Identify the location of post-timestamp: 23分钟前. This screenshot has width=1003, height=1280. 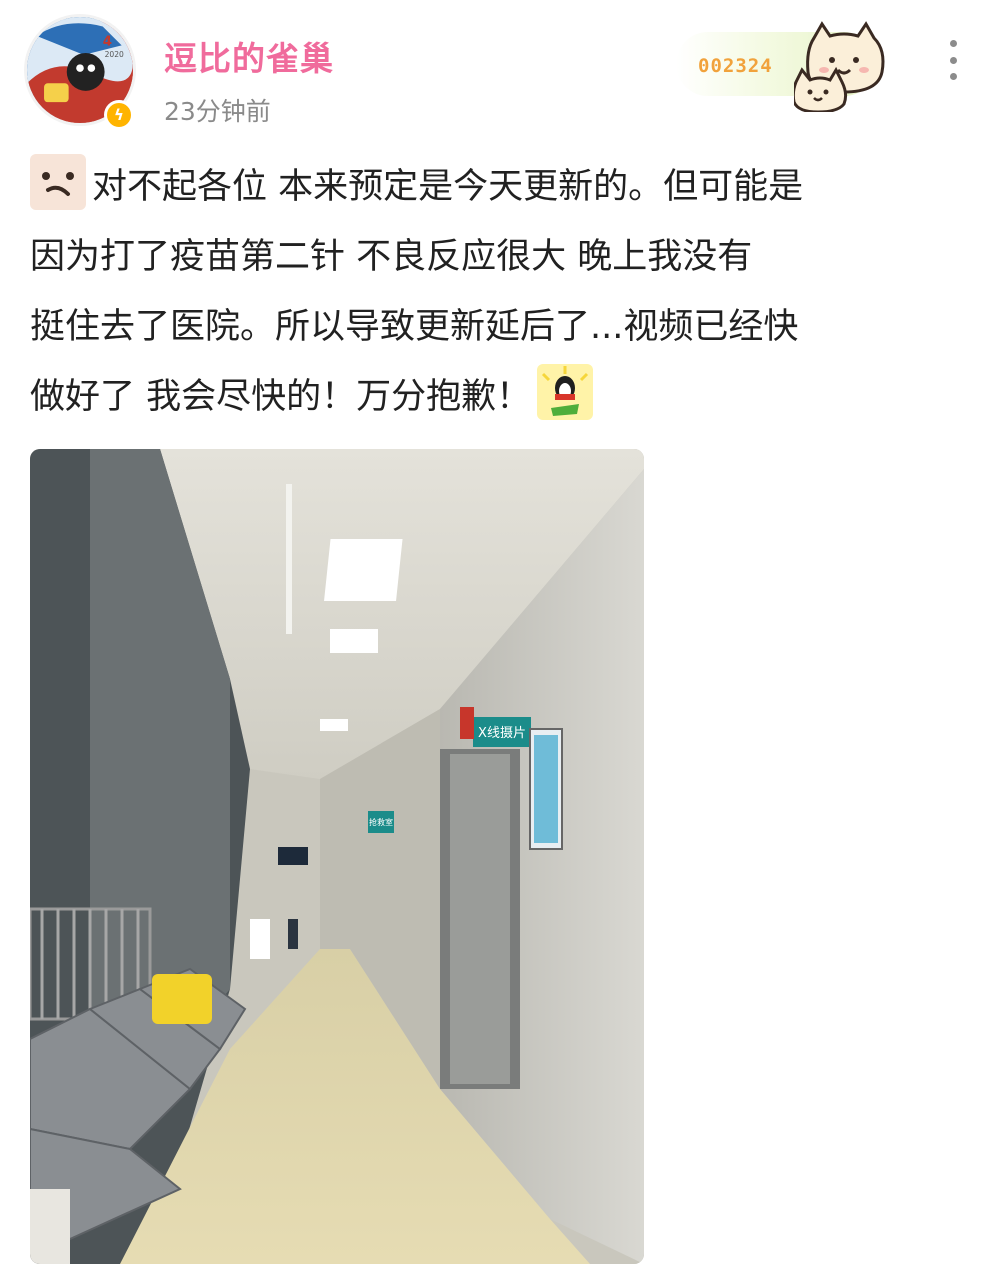
(217, 111).